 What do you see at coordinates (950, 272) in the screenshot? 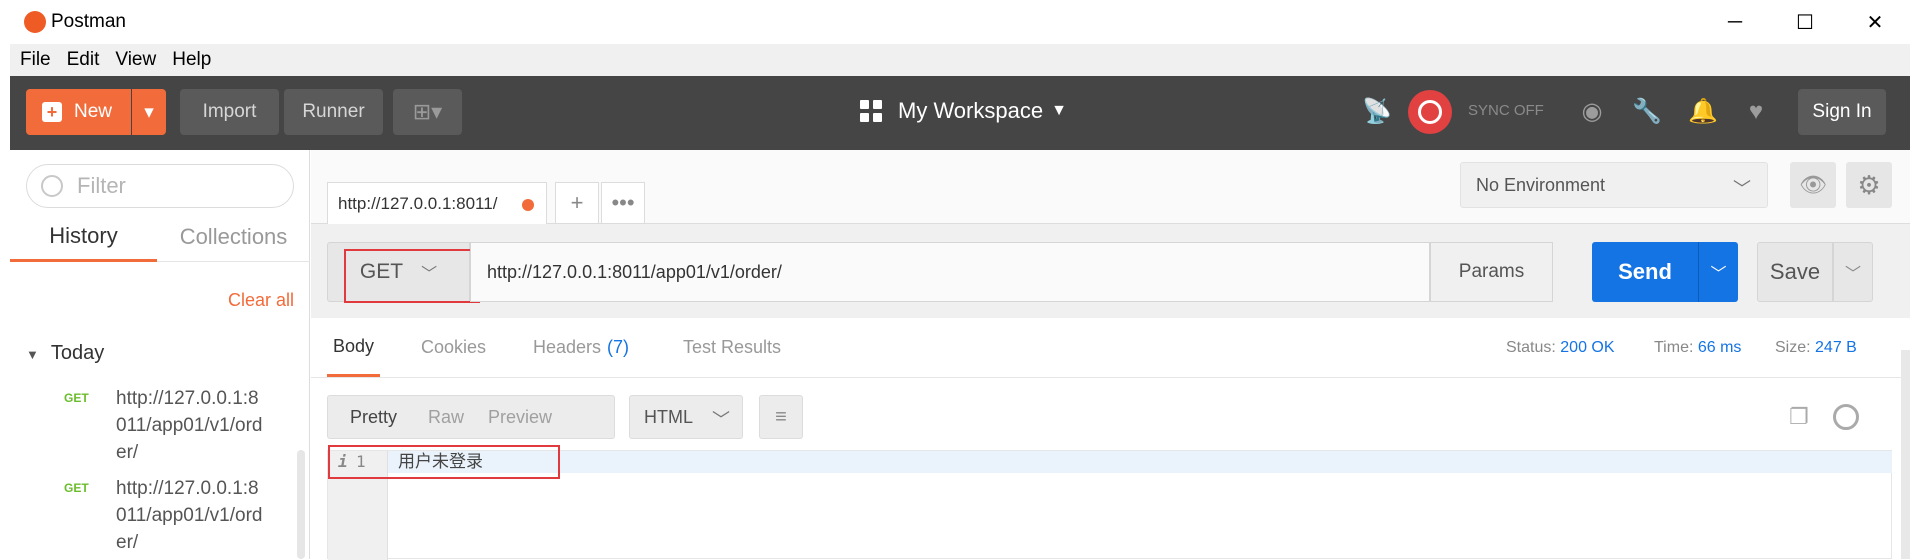
I see `url-input: http://127.0.0.1:8011/app01/v1/order/` at bounding box center [950, 272].